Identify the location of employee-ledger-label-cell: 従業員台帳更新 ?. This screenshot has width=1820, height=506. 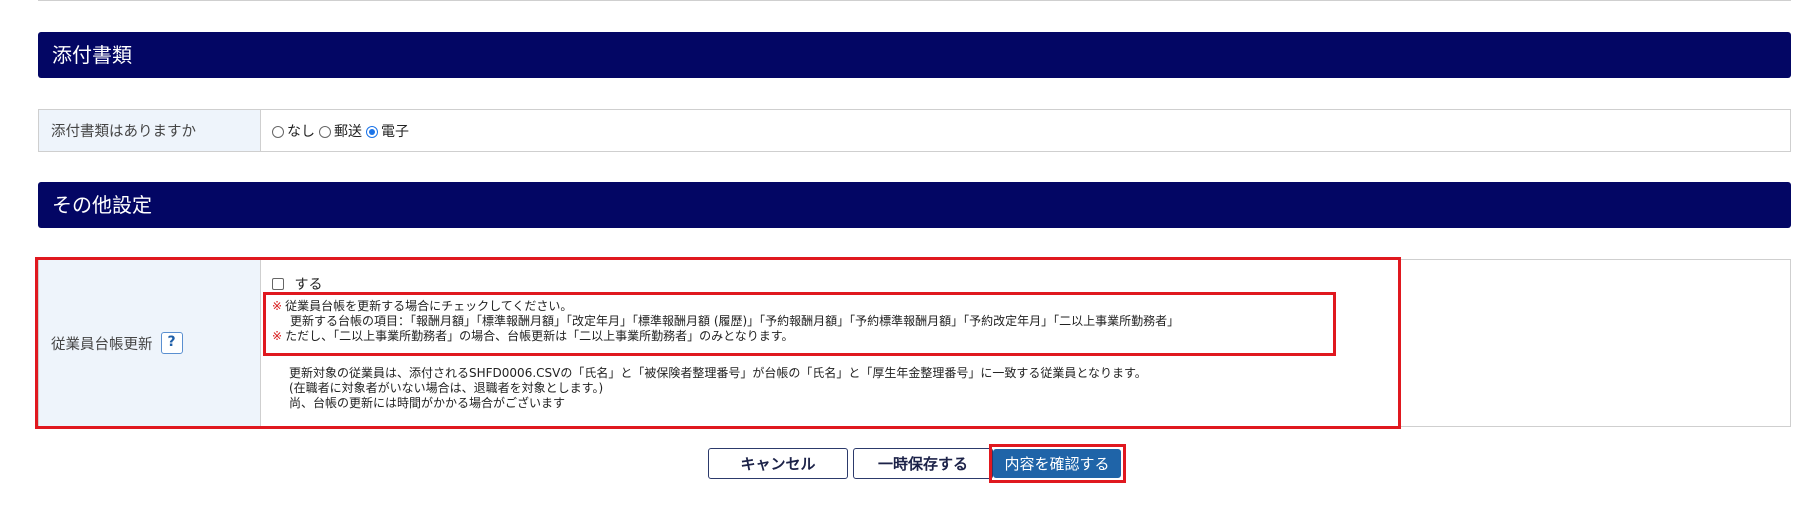
(150, 343).